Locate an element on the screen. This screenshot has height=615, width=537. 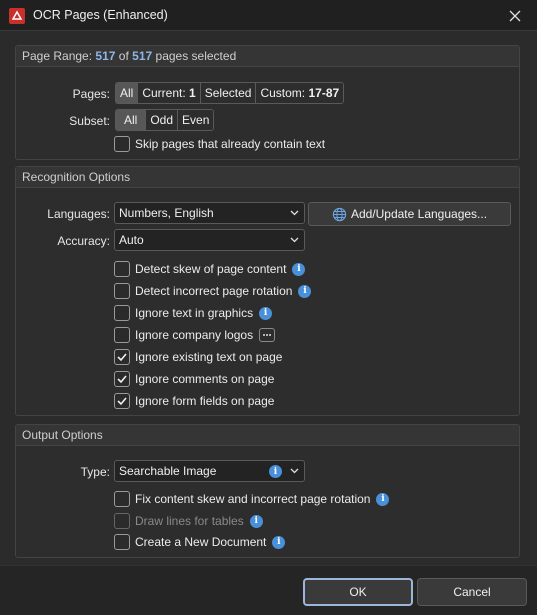
selected-count: 517 is located at coordinates (105, 56).